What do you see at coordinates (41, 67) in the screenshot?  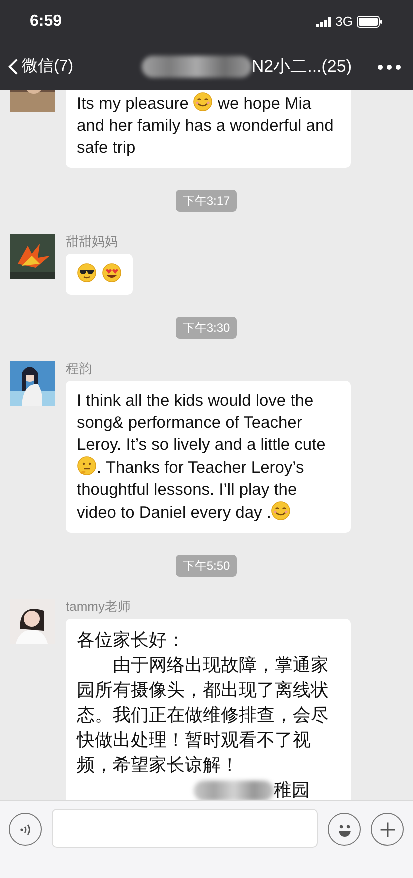 I see `back-button: 微信(7)` at bounding box center [41, 67].